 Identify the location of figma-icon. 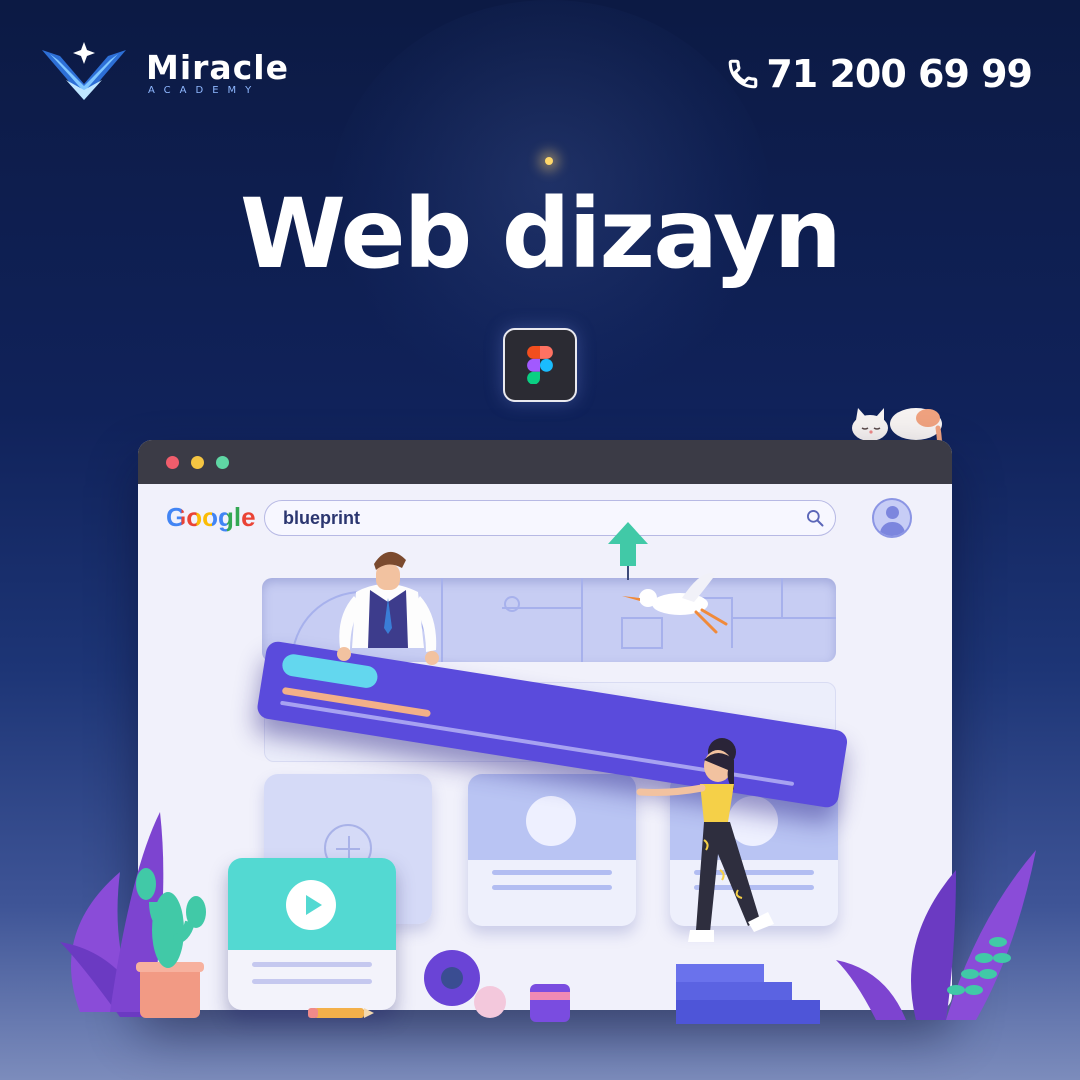
(540, 365).